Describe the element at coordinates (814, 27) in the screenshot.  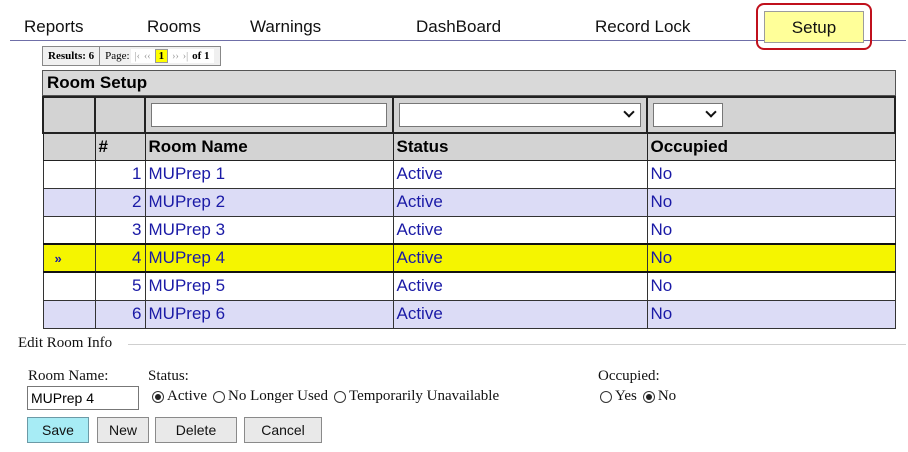
I see `nav-setup: Setup` at that location.